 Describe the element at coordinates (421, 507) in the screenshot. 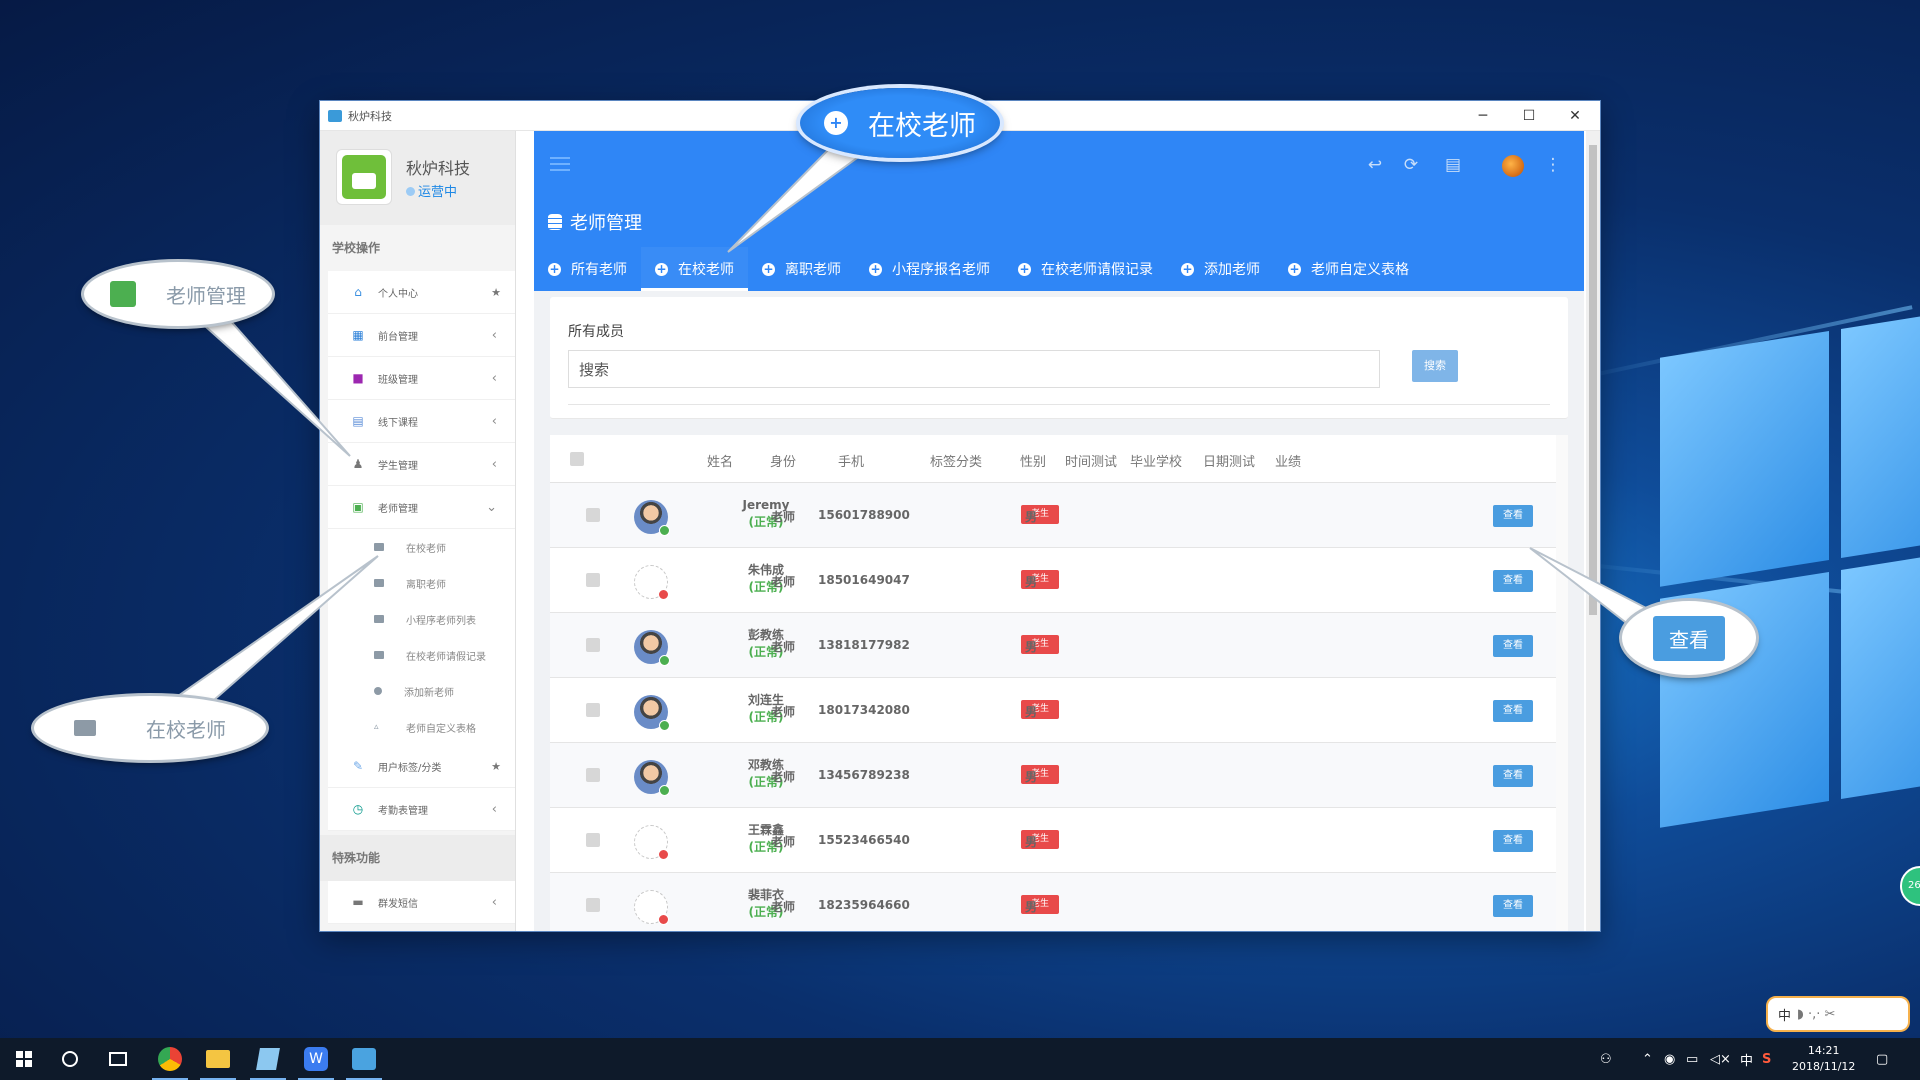

I see `sidebar-item-teachers: ▣ 老师管理 ⌄` at that location.